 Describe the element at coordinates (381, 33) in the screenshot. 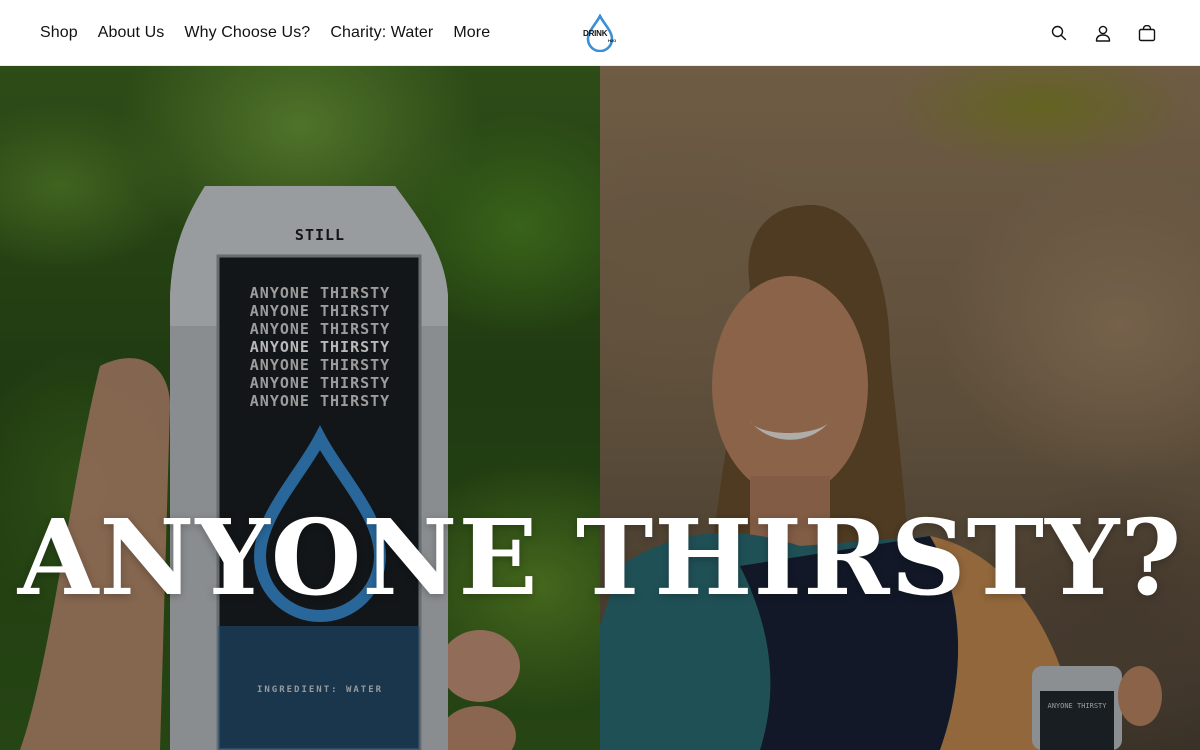

I see `nav-charity-water: Charity: Water` at that location.